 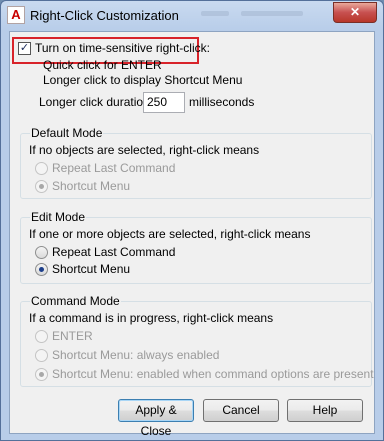 I want to click on default-repeat-label: Repeat Last Command, so click(x=113, y=168).